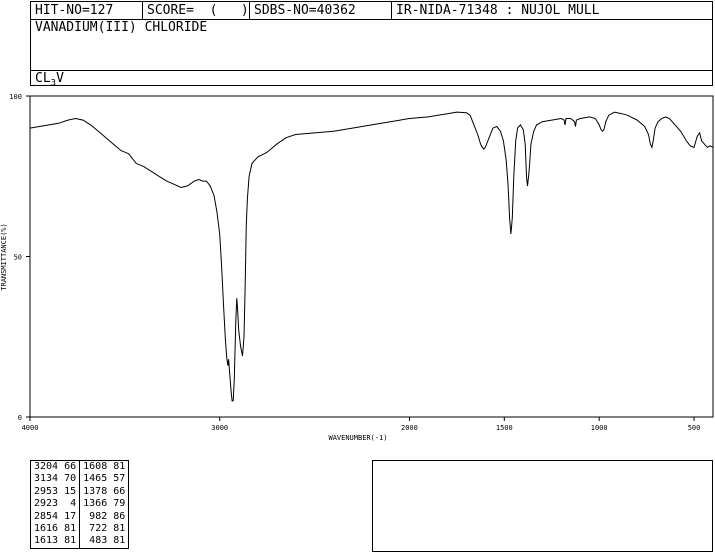  What do you see at coordinates (542, 506) in the screenshot?
I see `blank-info-box` at bounding box center [542, 506].